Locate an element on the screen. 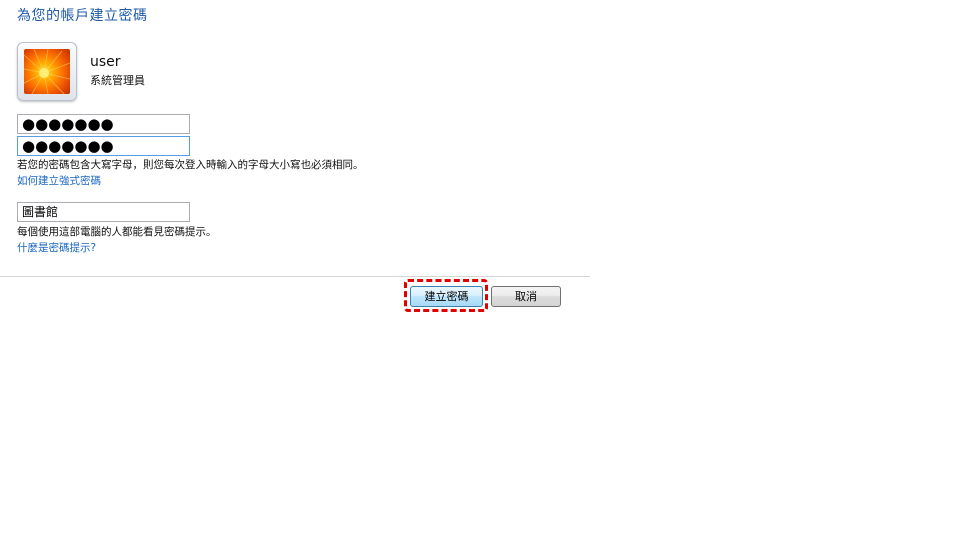 The width and height of the screenshot is (960, 540). flower-avatar-icon is located at coordinates (47, 71).